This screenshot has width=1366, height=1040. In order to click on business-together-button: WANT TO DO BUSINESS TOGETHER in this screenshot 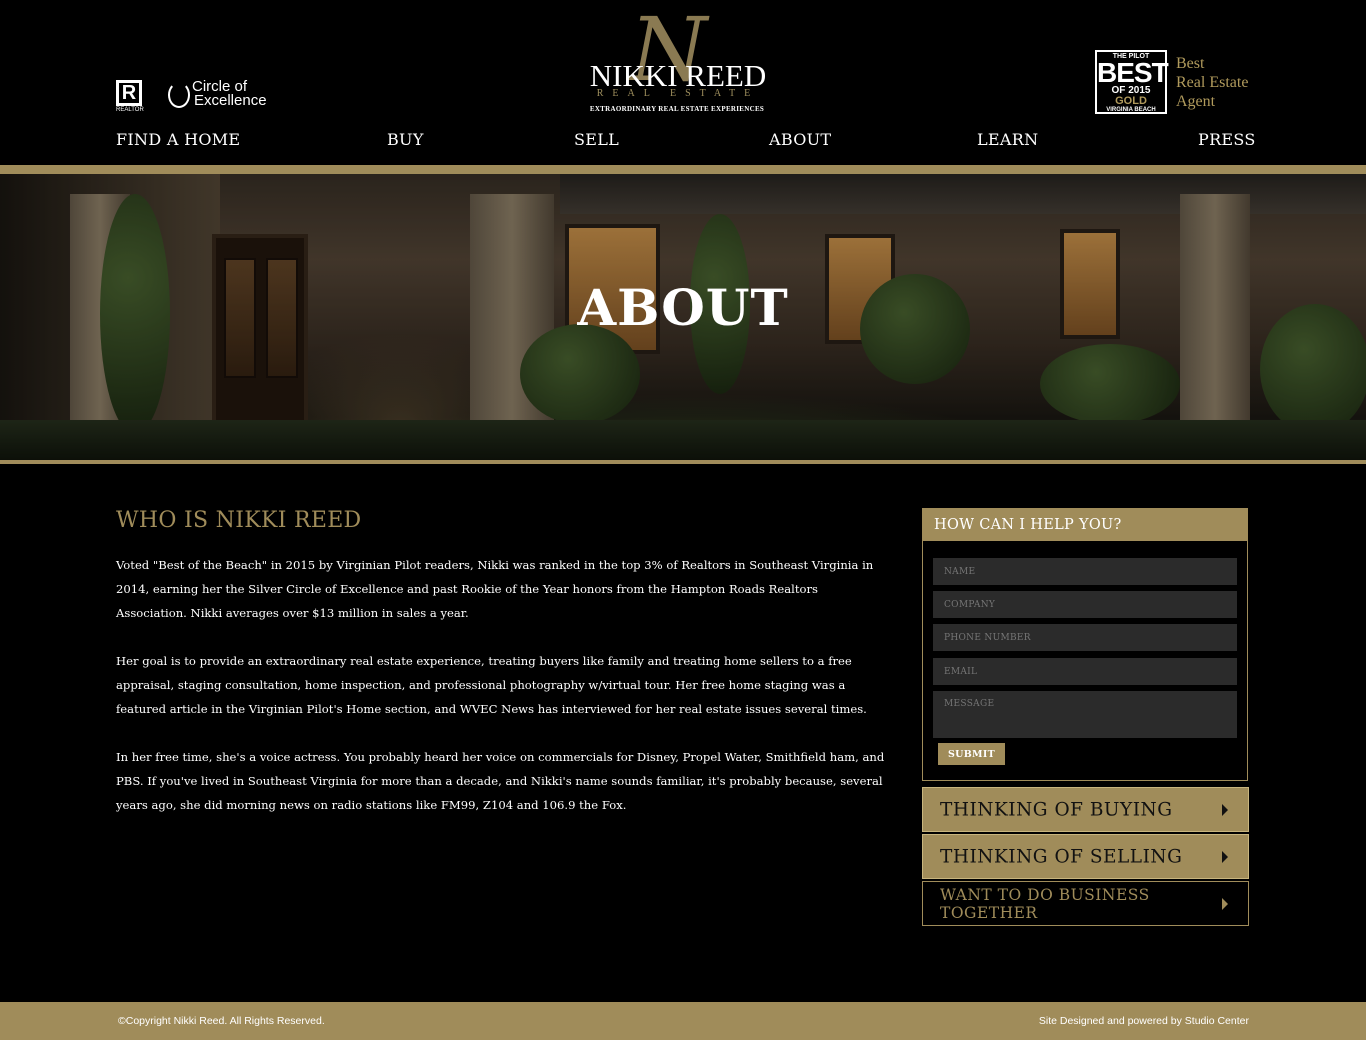, I will do `click(1085, 903)`.